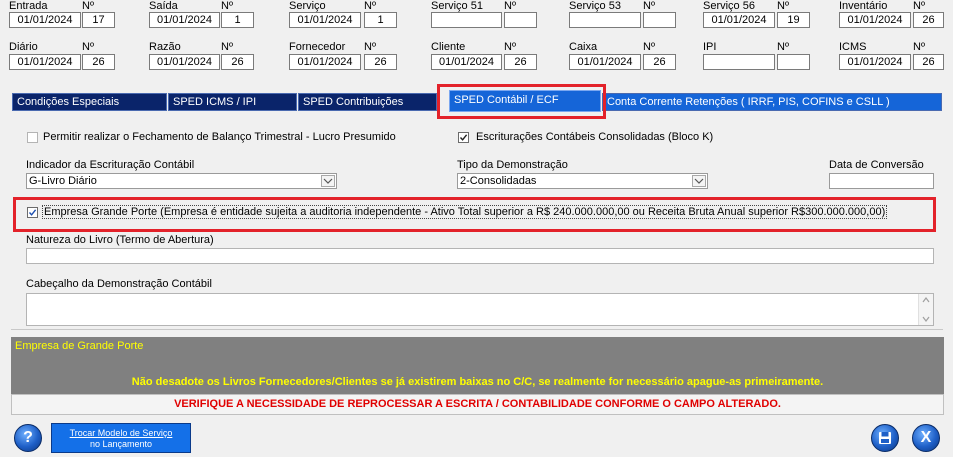 The image size is (953, 457). I want to click on ipi-no-label: Nº, so click(783, 47).